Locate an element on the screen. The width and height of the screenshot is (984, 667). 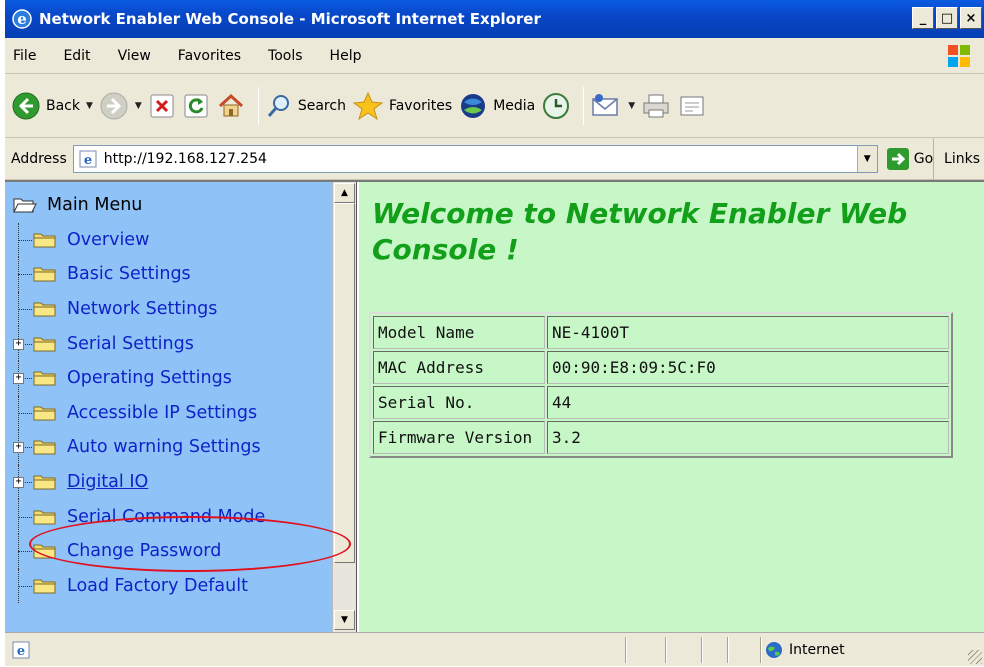
sidebar-item: Basic Settings is located at coordinates (139, 274).